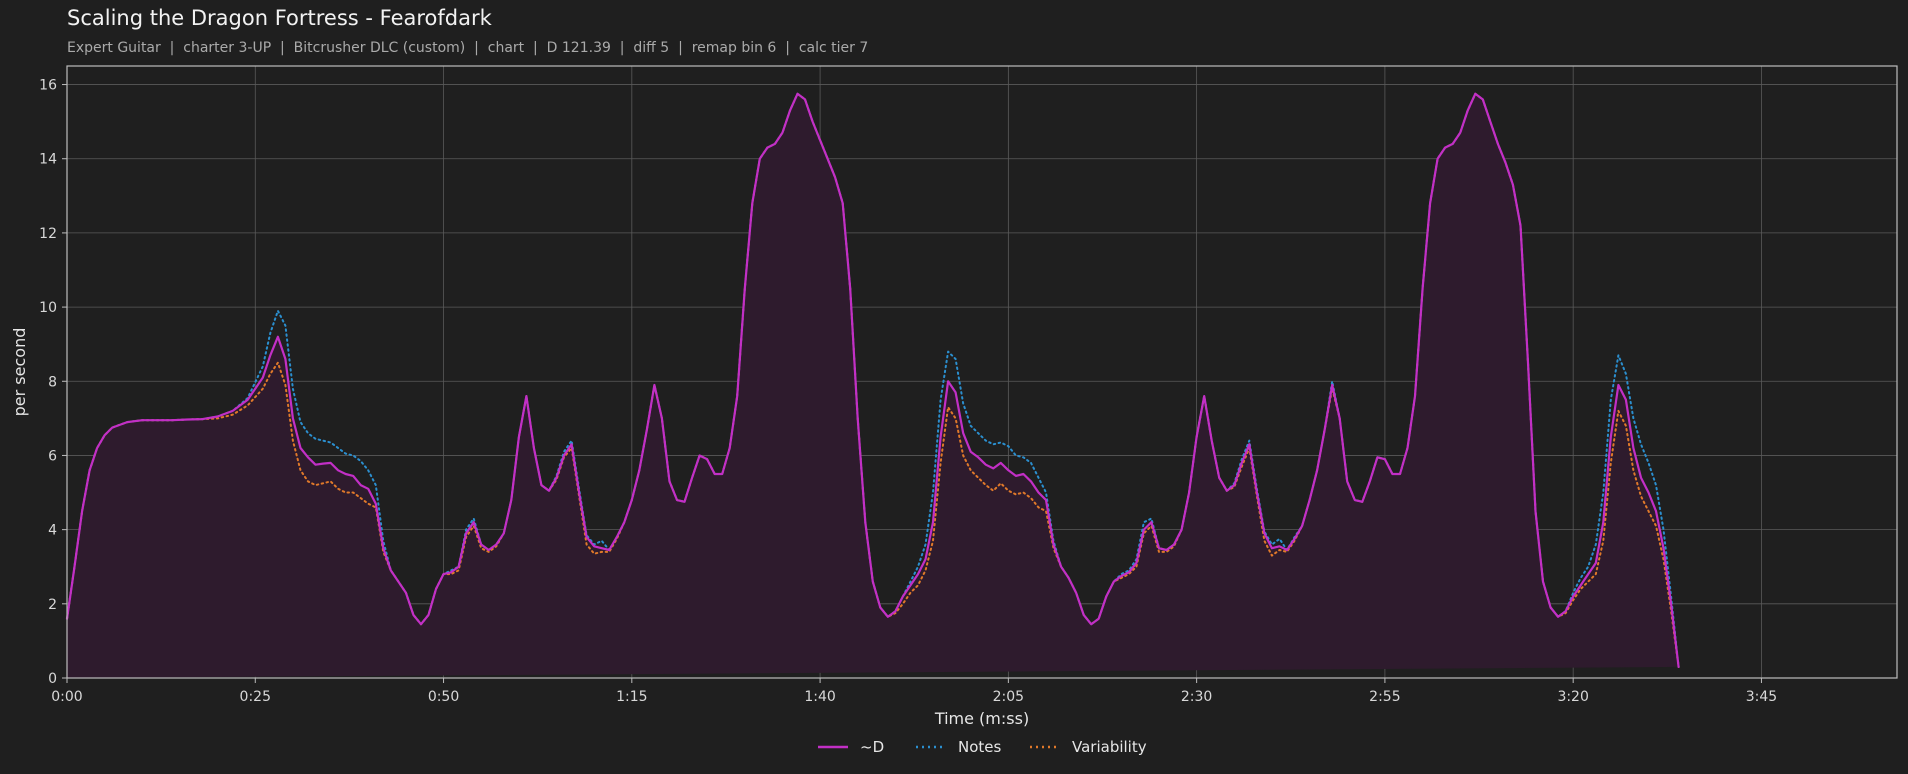 This screenshot has width=1908, height=774. What do you see at coordinates (52, 456) in the screenshot?
I see `y-tick-label: 6` at bounding box center [52, 456].